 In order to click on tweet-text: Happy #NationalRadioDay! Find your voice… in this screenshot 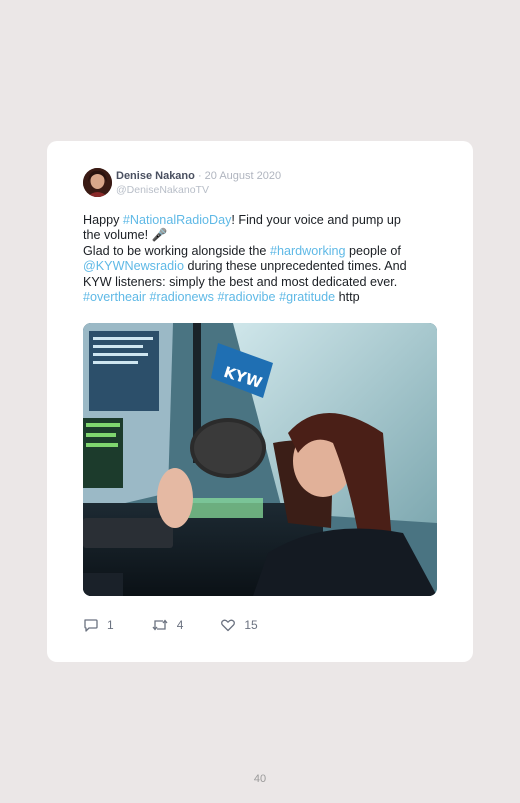, I will do `click(263, 259)`.